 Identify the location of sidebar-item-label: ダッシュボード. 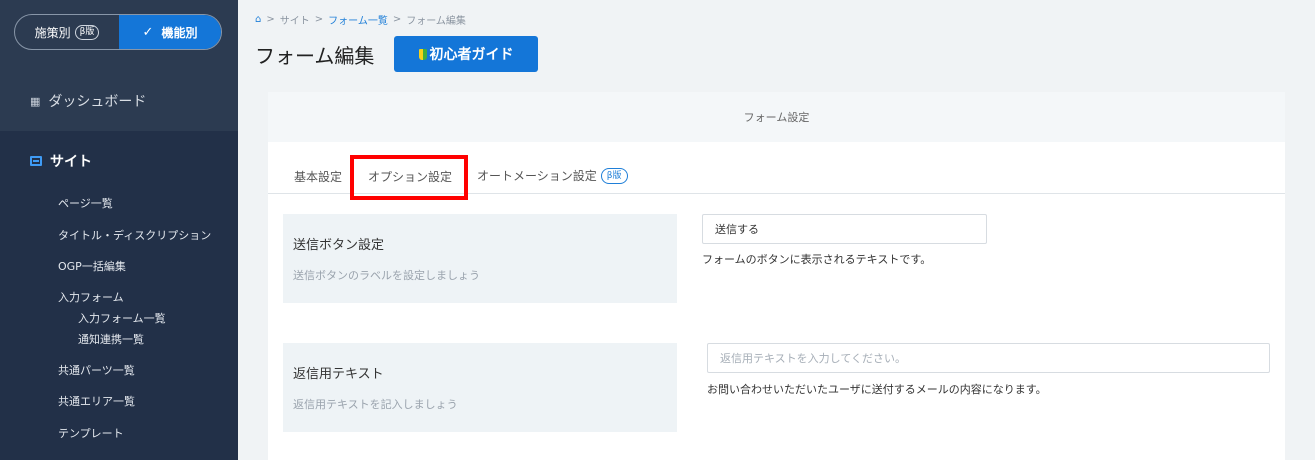
(97, 102).